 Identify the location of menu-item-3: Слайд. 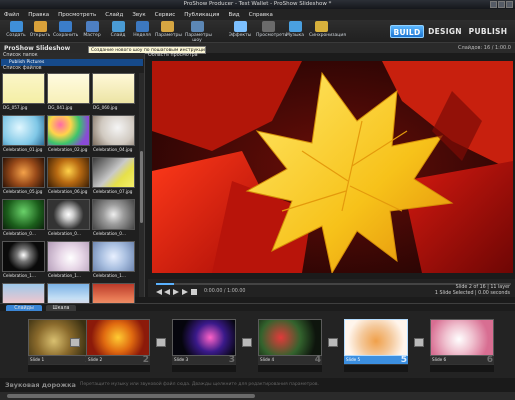
(114, 15).